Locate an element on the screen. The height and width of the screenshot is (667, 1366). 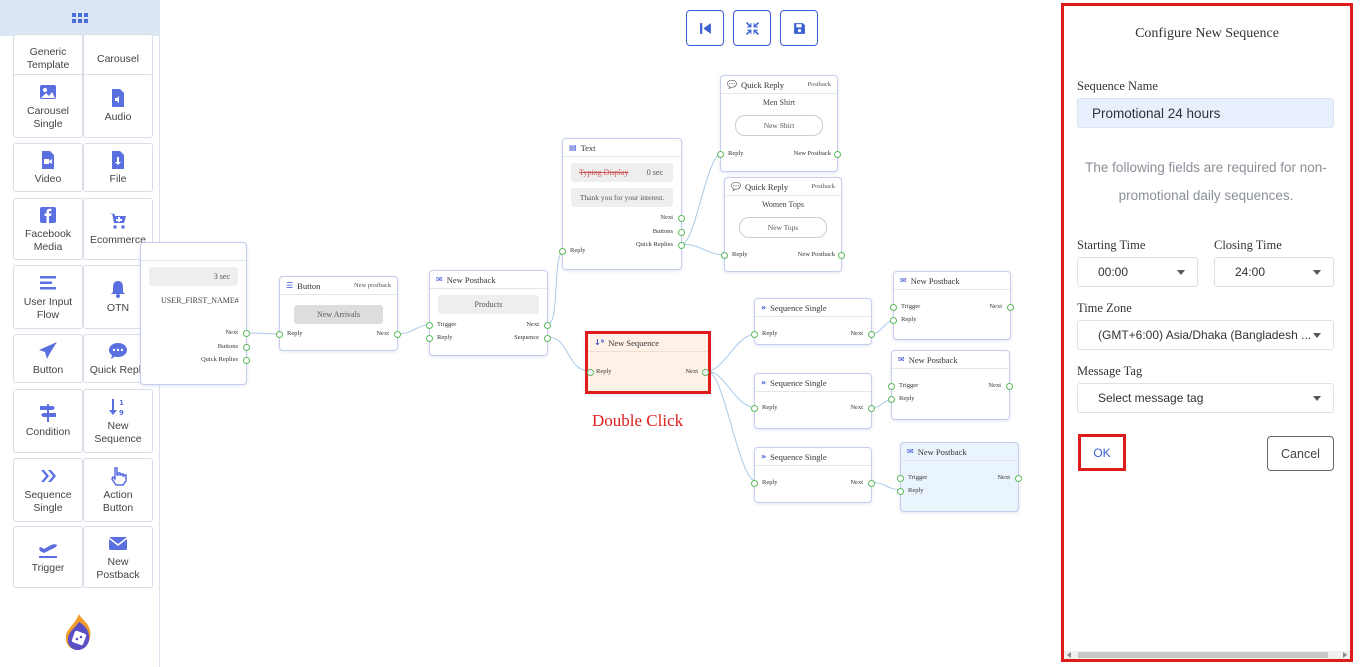
sidebar-tile-sequence-single: Sequence Single is located at coordinates (48, 490).